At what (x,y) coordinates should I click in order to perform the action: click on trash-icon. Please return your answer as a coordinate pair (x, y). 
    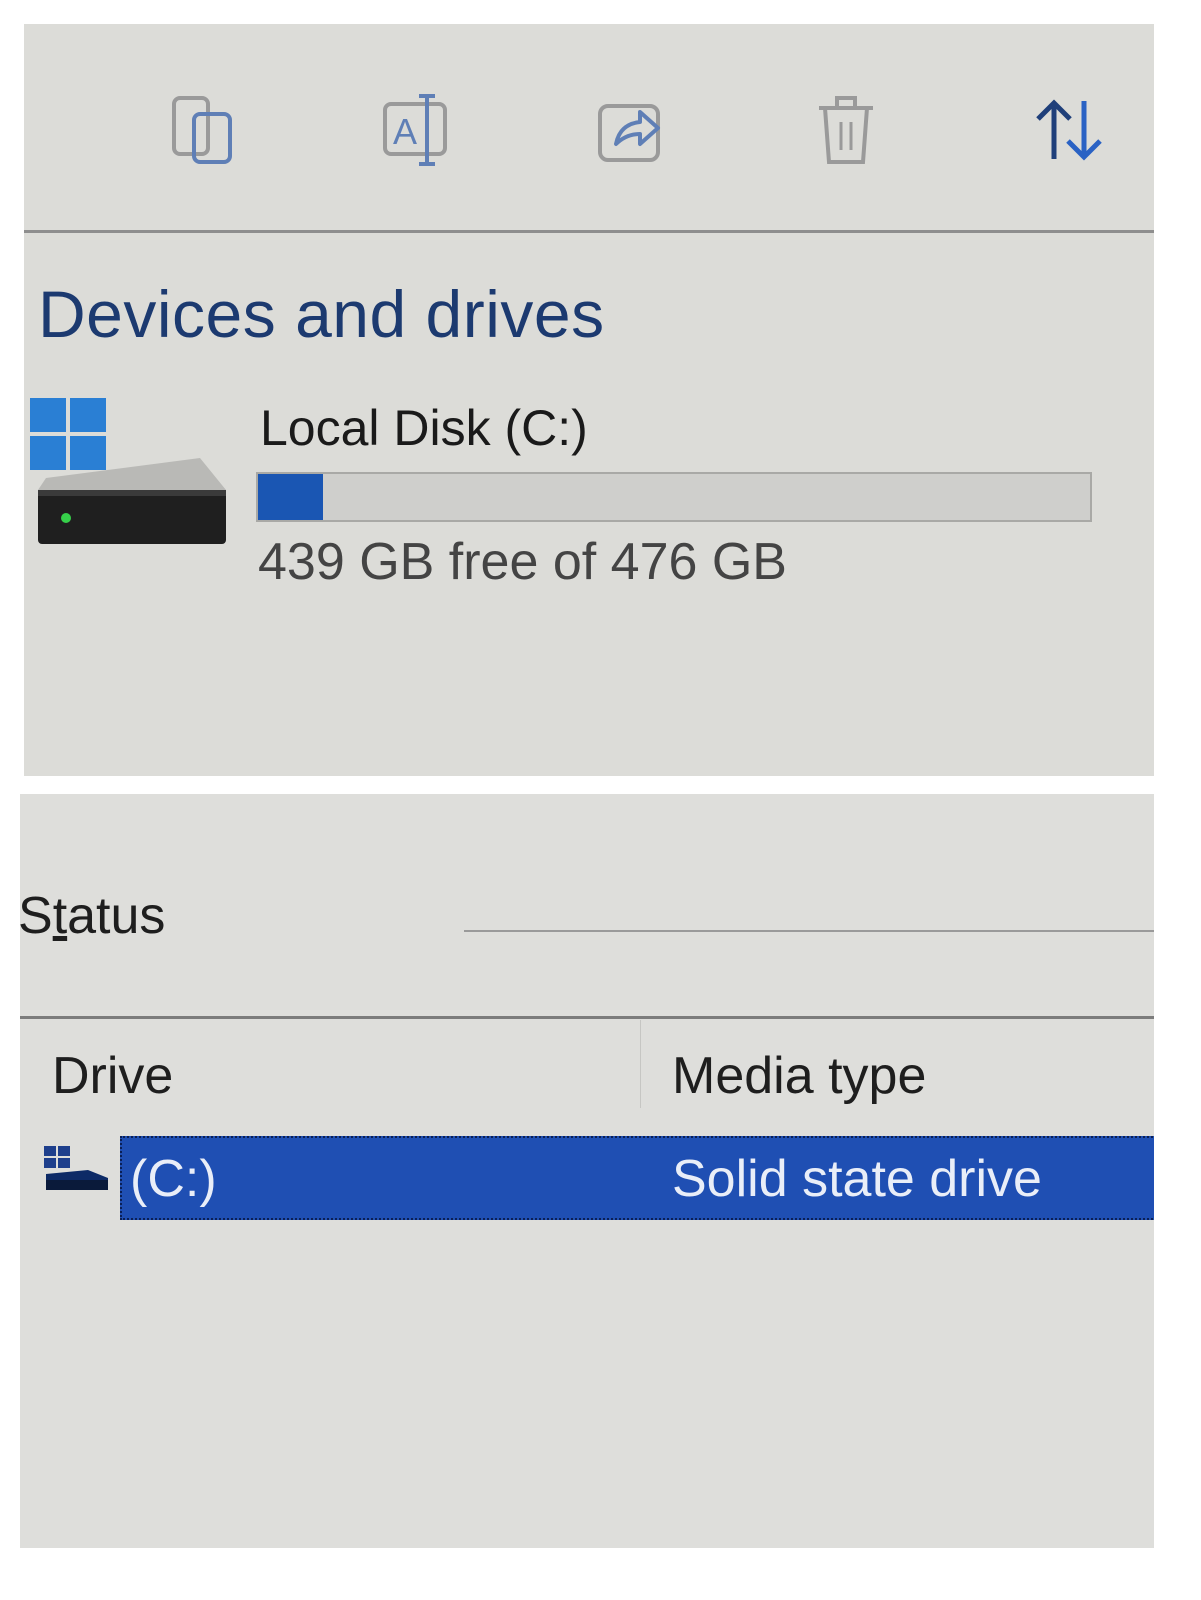
    Looking at the image, I should click on (846, 130).